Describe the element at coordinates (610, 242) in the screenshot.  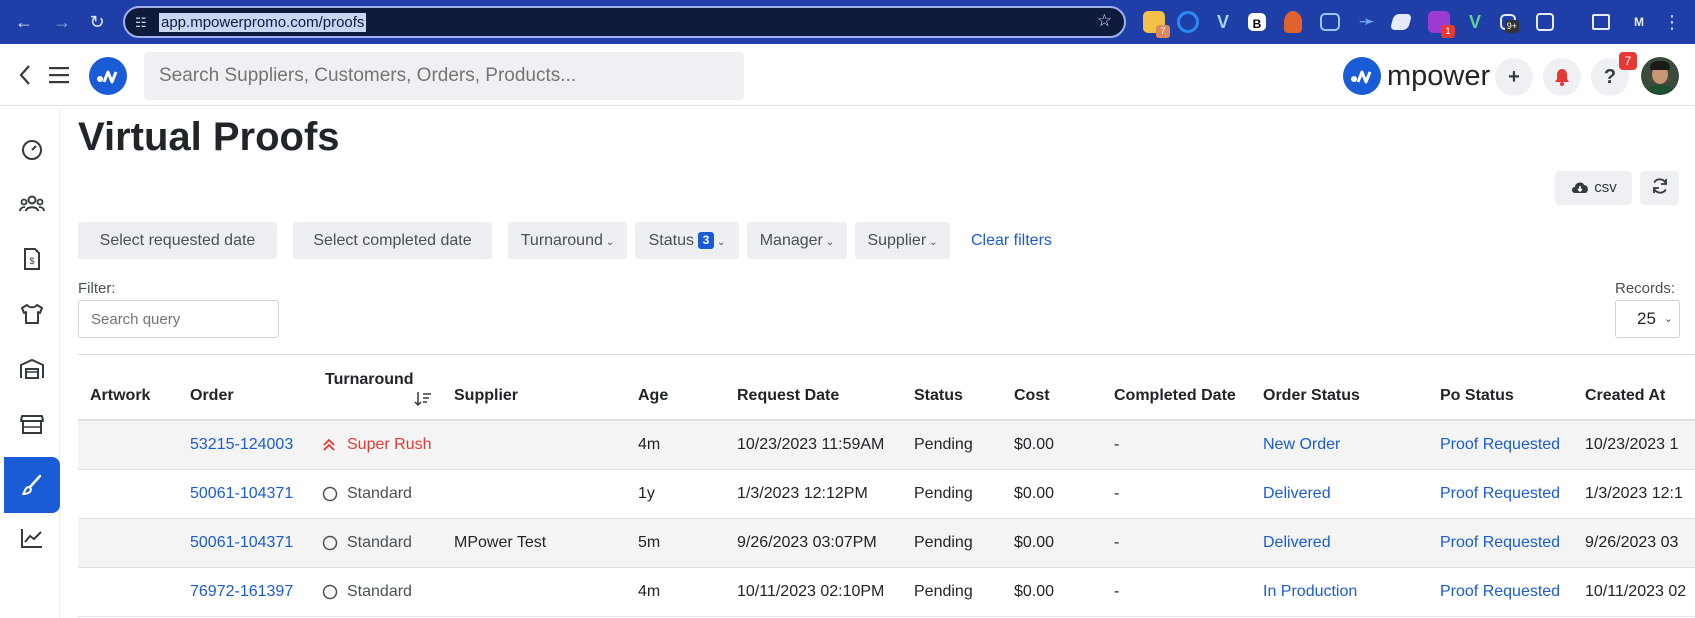
I see `chevron-down-icon: ⌄` at that location.